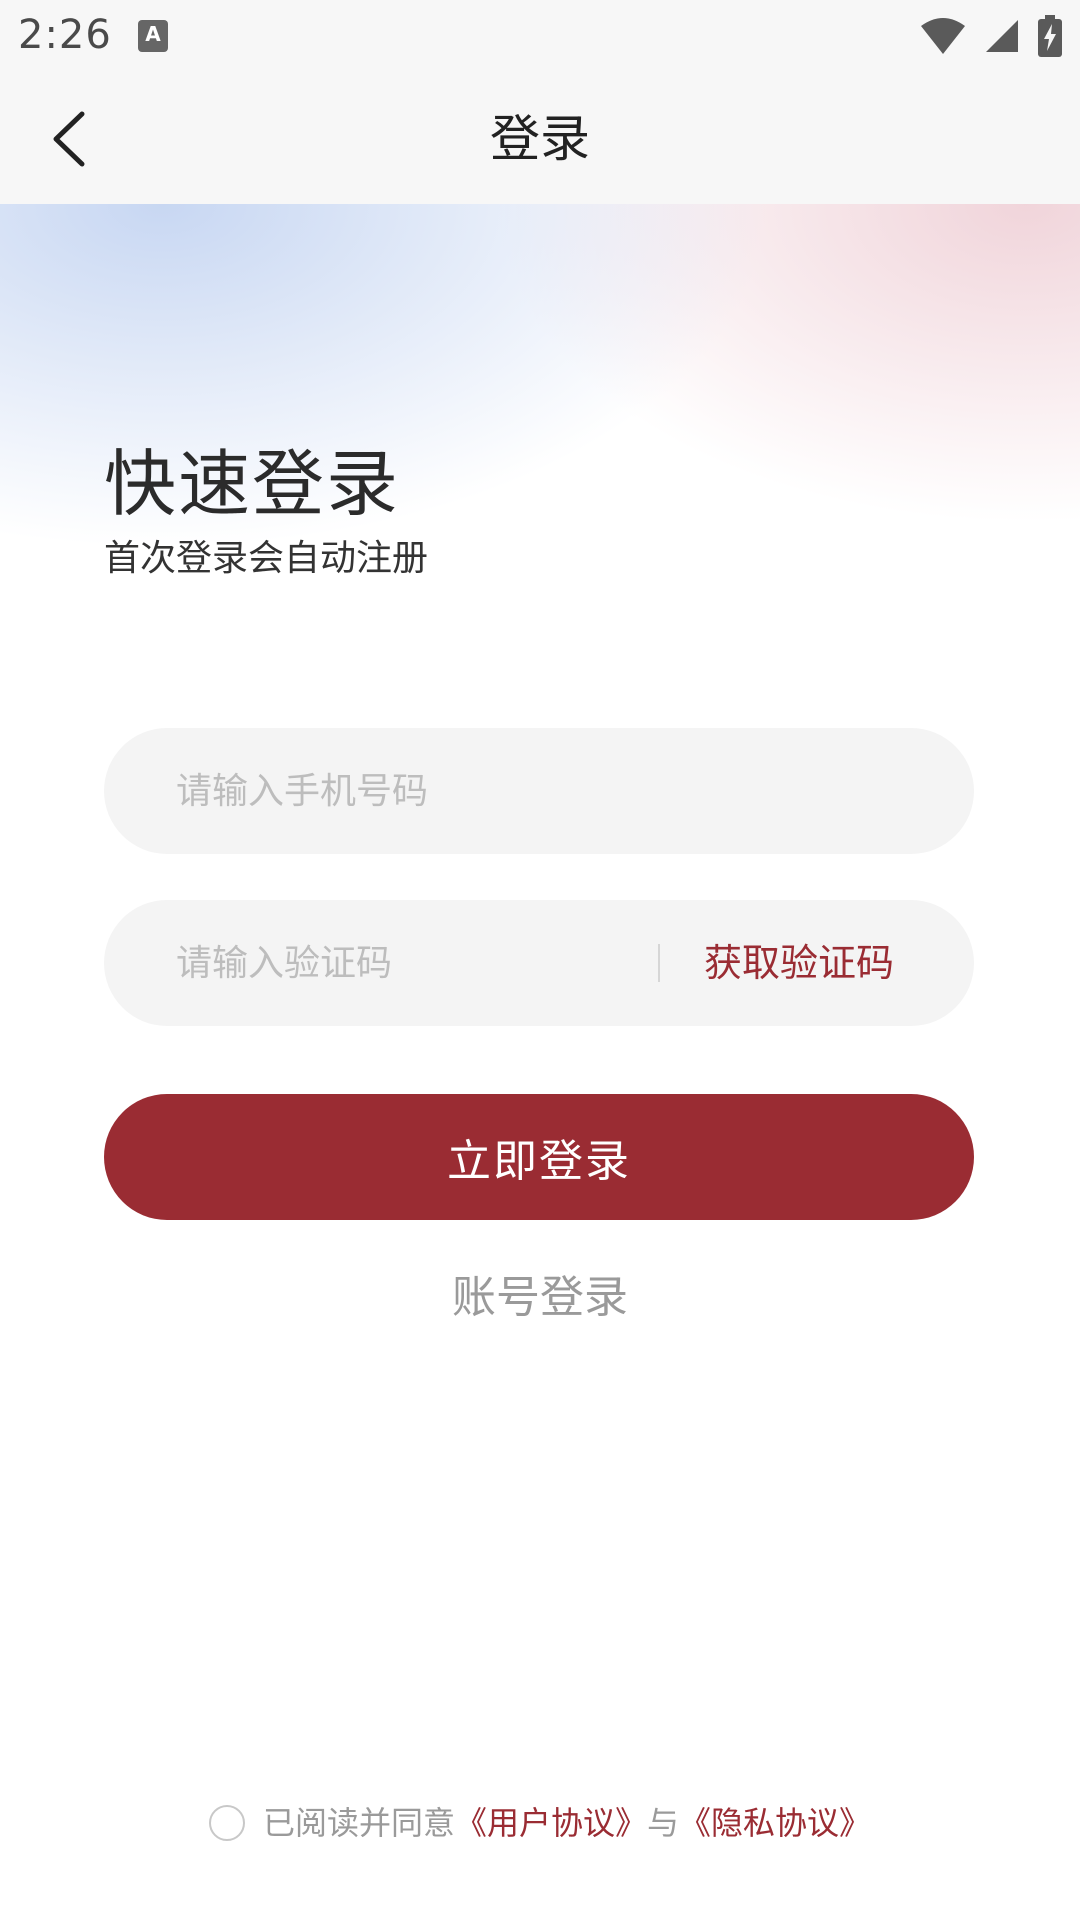 The image size is (1080, 1920). I want to click on agreement-connector: 与, so click(663, 1823).